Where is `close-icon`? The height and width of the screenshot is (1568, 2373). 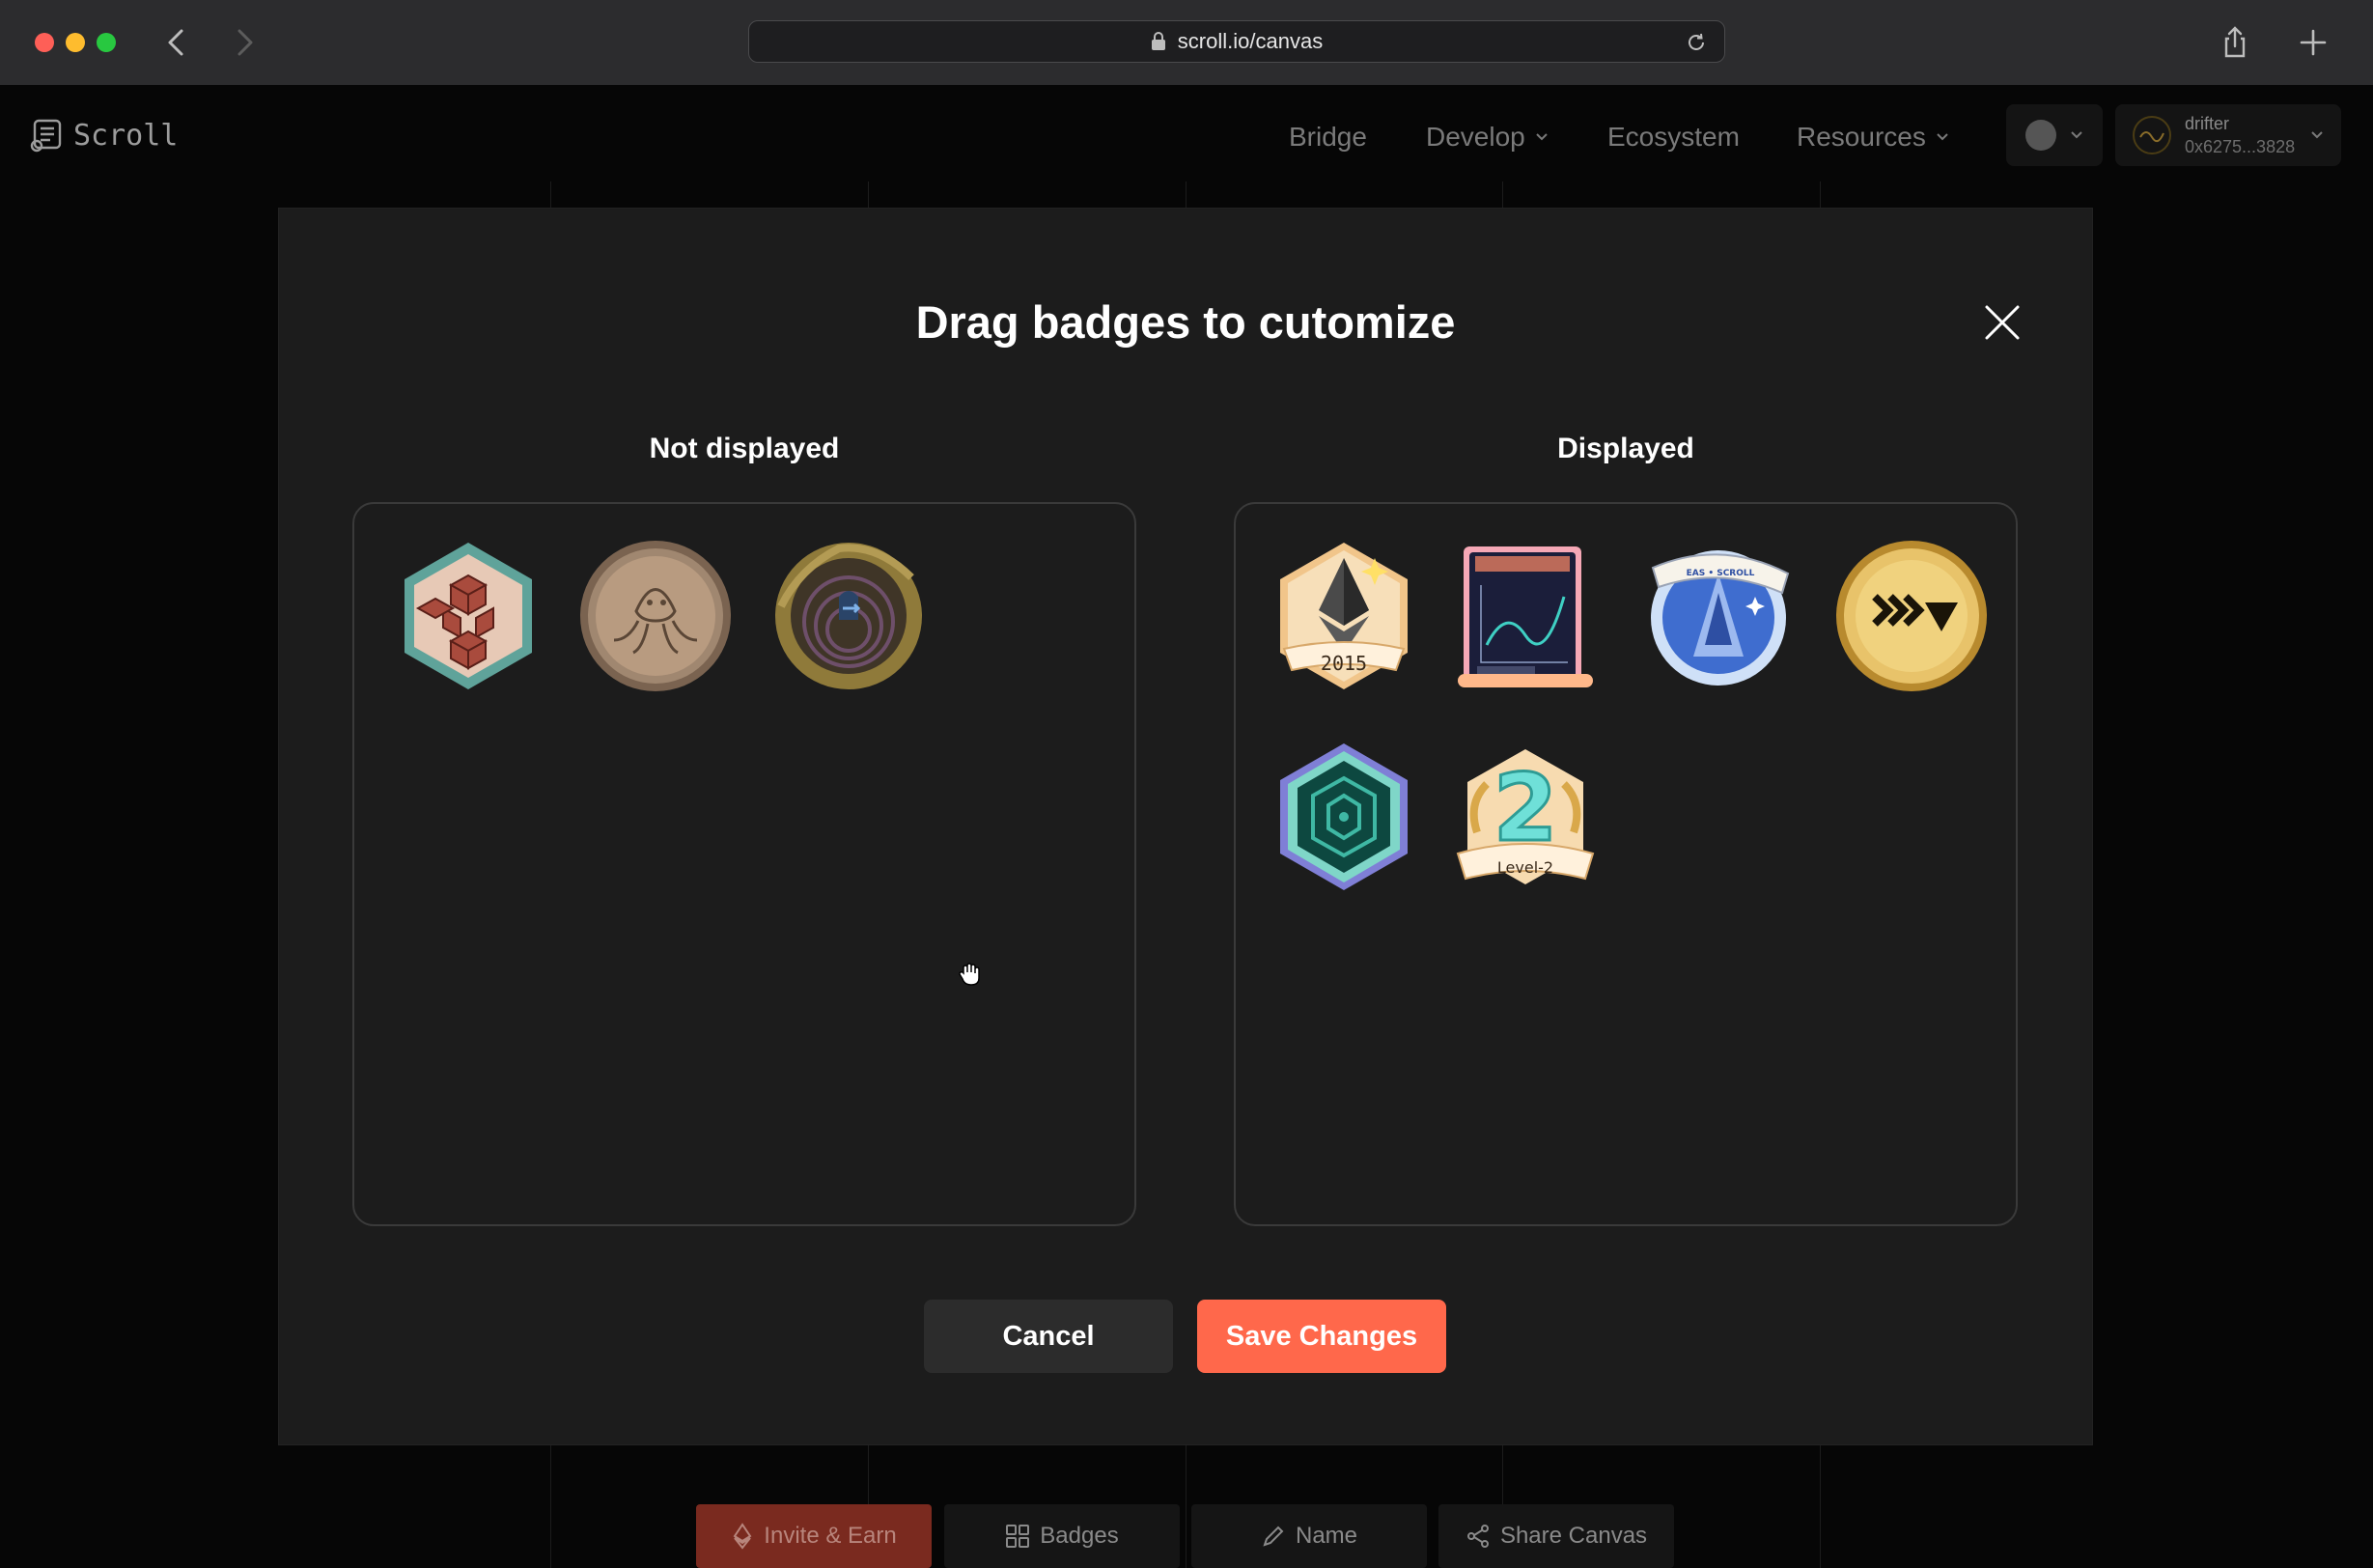 close-icon is located at coordinates (2003, 323).